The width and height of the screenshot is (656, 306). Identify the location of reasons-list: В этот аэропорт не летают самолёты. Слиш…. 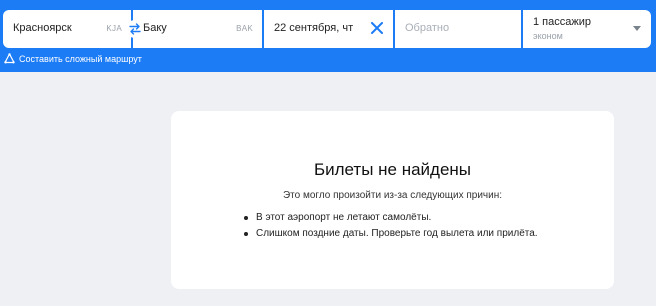
(390, 226).